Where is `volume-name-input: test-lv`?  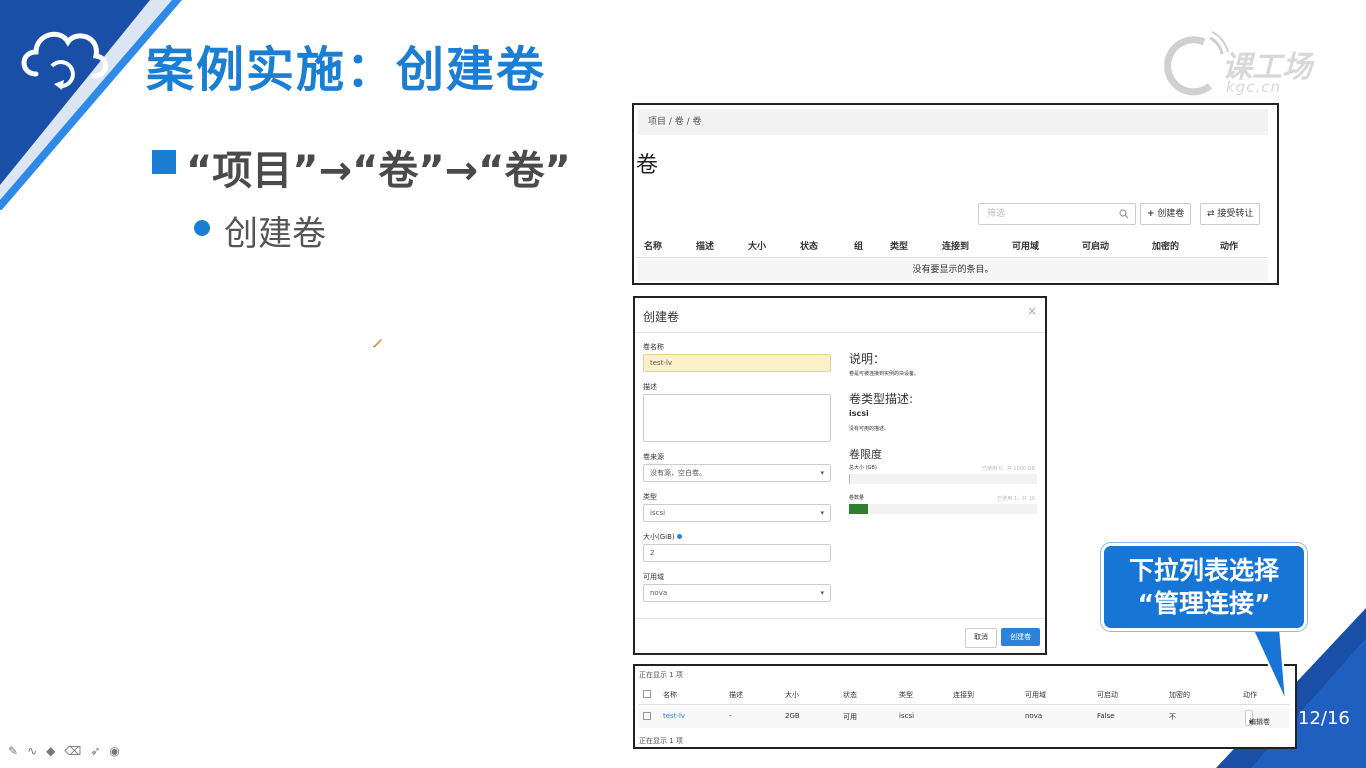
volume-name-input: test-lv is located at coordinates (737, 363).